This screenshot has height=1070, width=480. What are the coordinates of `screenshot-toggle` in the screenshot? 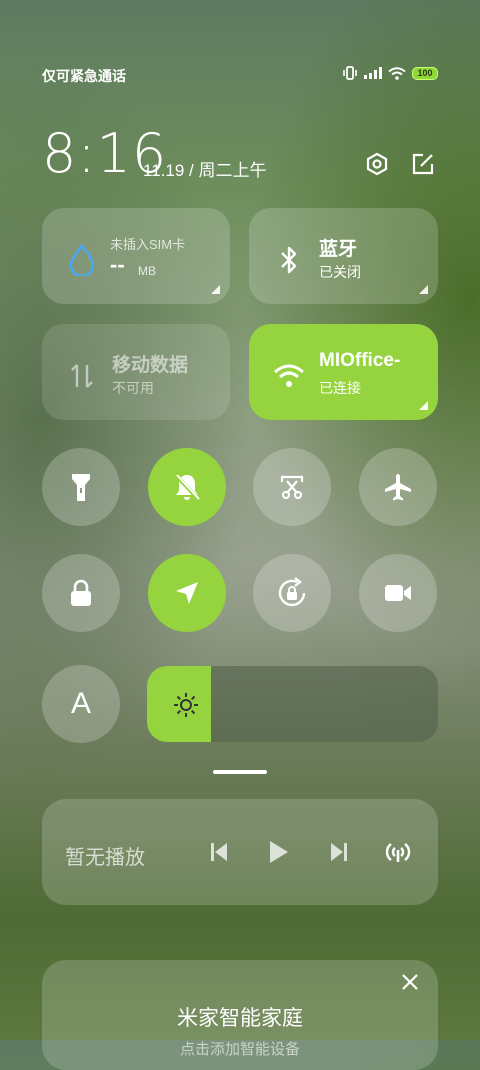 It's located at (292, 487).